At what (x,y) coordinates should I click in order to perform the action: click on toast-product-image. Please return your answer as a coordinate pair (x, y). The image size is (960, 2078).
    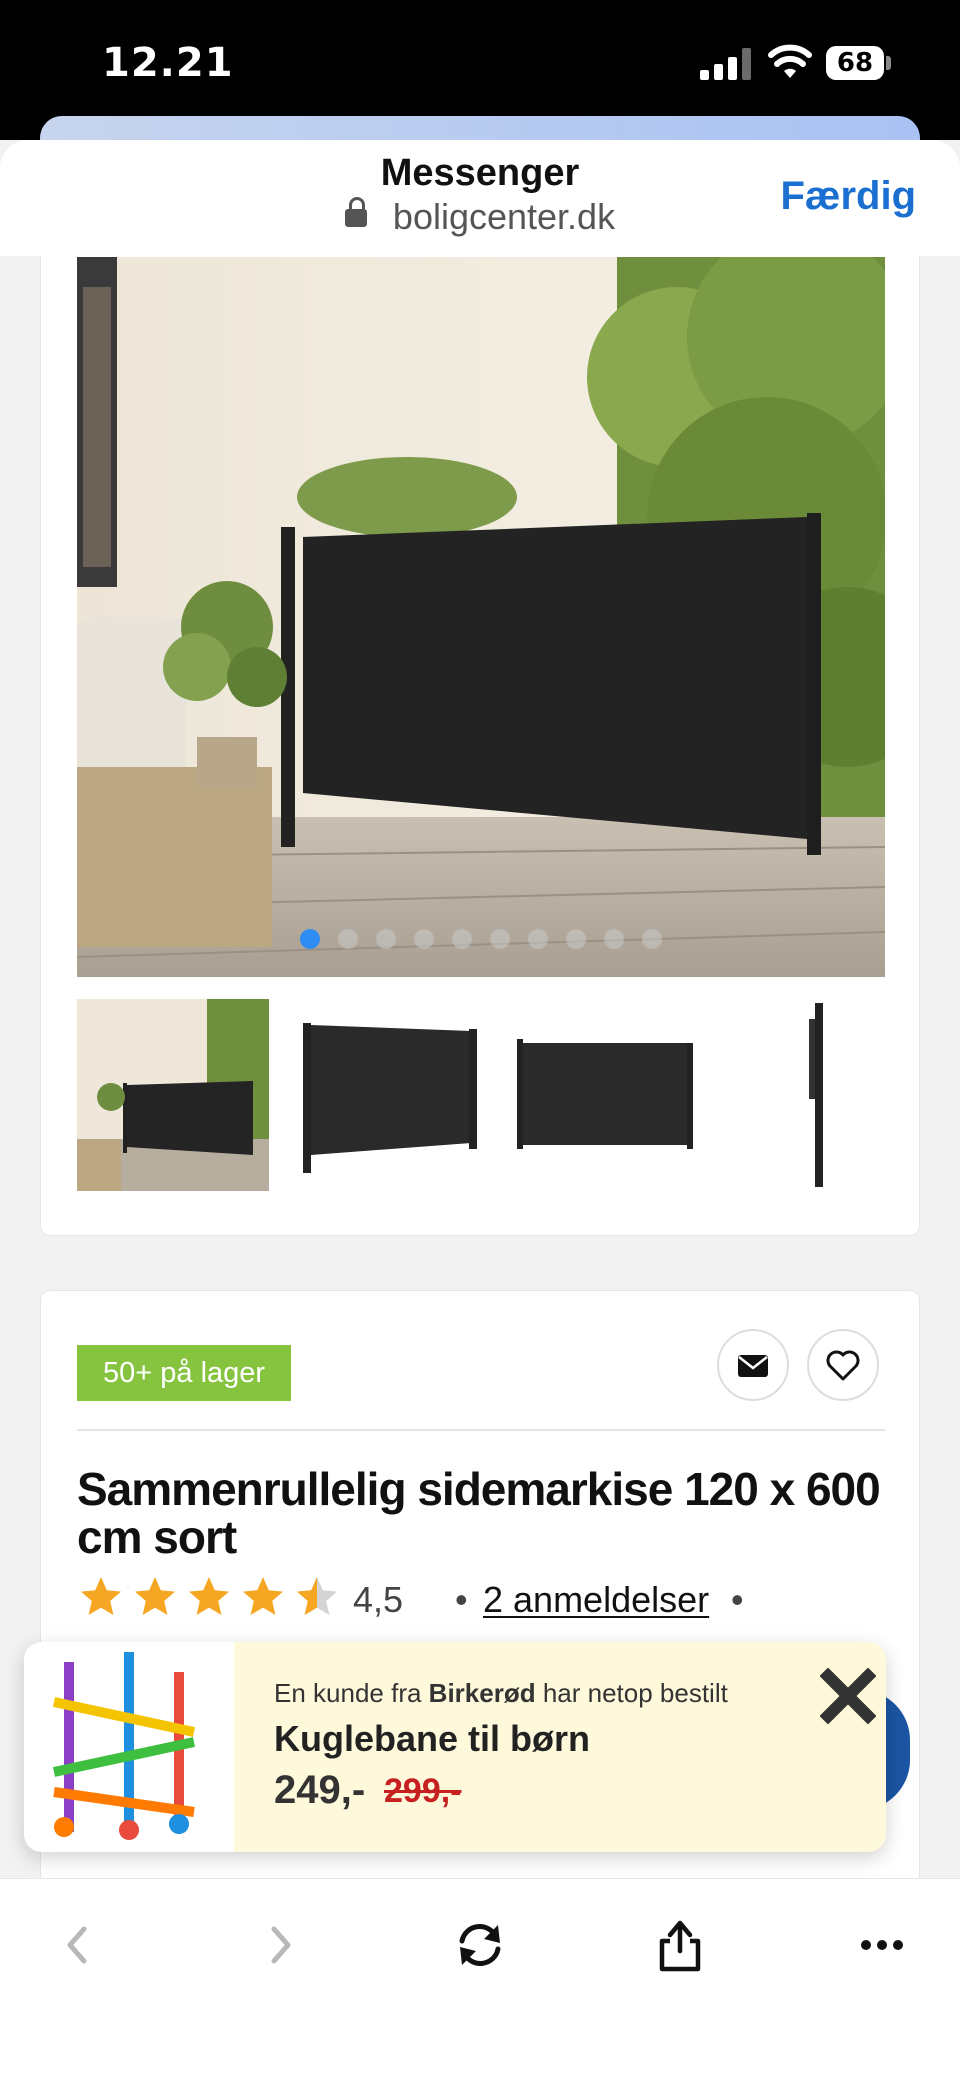
    Looking at the image, I should click on (129, 1747).